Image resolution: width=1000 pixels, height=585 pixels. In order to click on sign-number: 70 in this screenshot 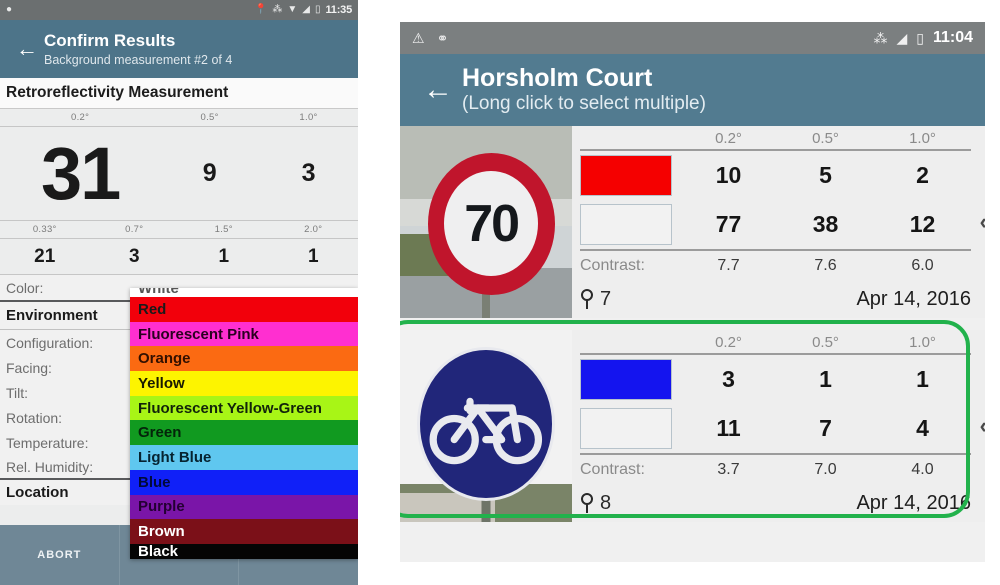, I will do `click(492, 223)`.